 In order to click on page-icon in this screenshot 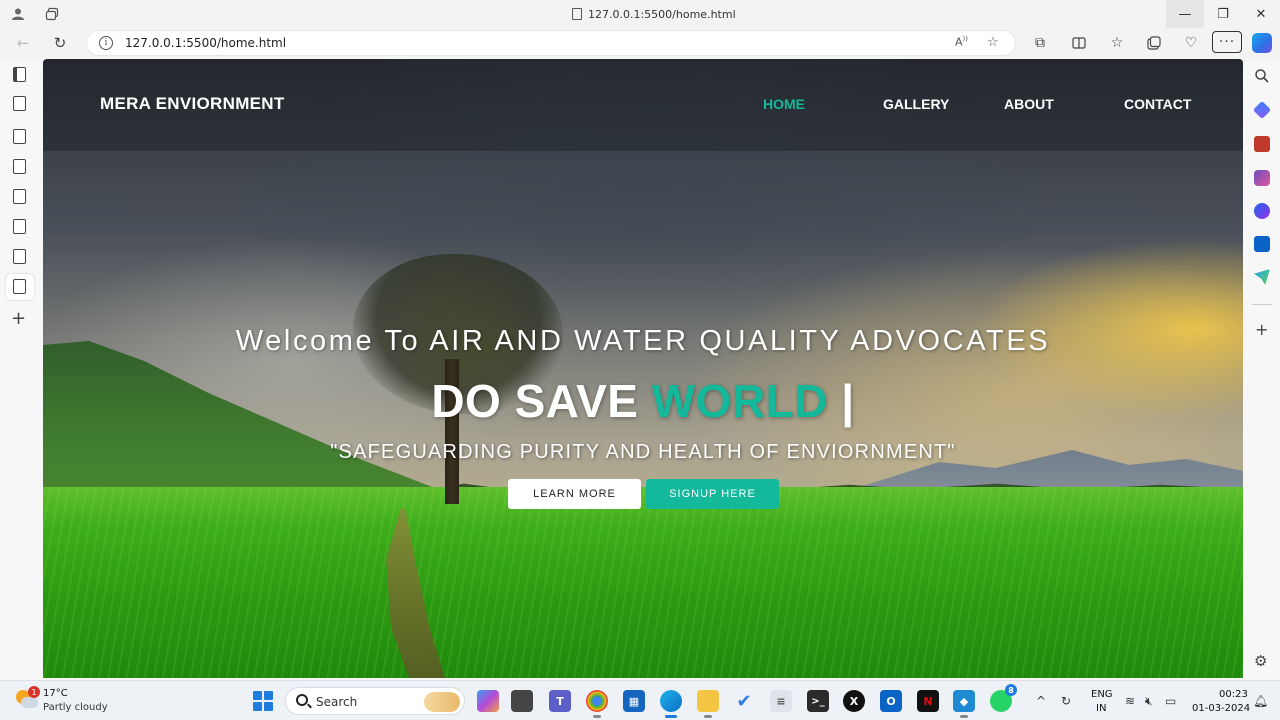, I will do `click(577, 14)`.